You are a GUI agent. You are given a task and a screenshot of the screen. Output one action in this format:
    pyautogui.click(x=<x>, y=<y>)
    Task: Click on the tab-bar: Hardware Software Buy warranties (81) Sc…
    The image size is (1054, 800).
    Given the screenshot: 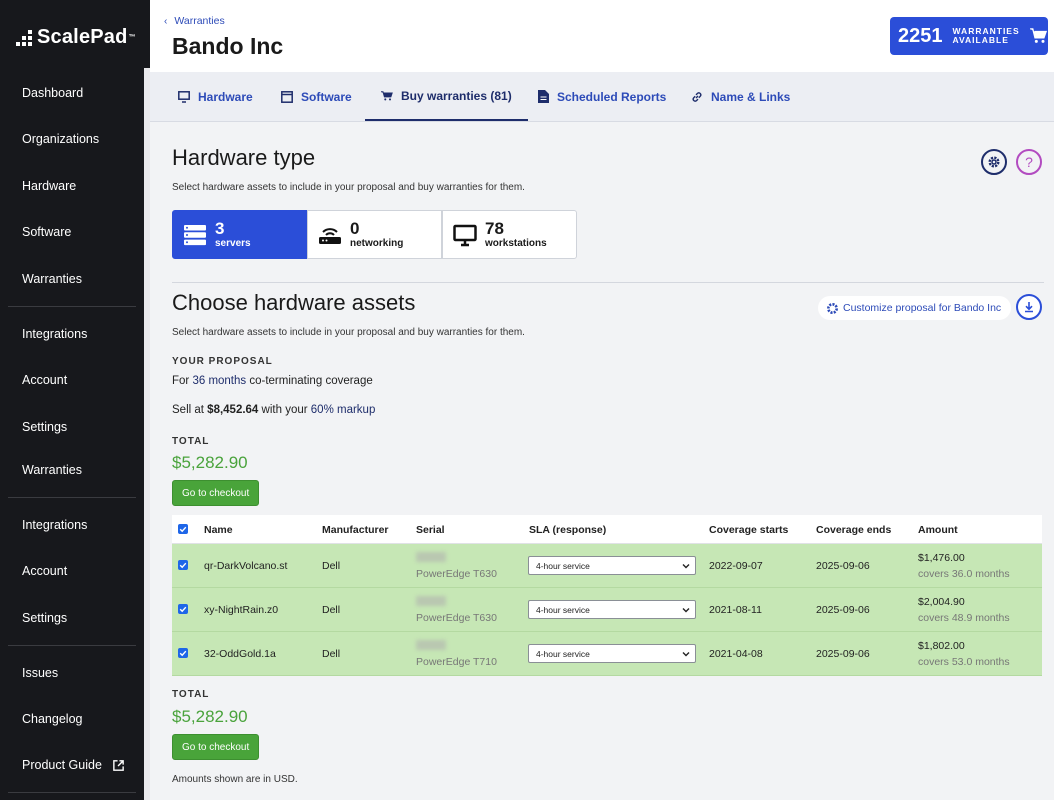 What is the action you would take?
    pyautogui.click(x=602, y=97)
    